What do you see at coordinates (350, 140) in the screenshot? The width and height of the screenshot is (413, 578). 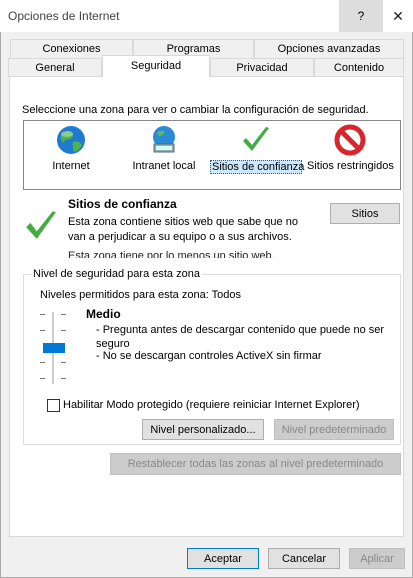 I see `prohibited-icon` at bounding box center [350, 140].